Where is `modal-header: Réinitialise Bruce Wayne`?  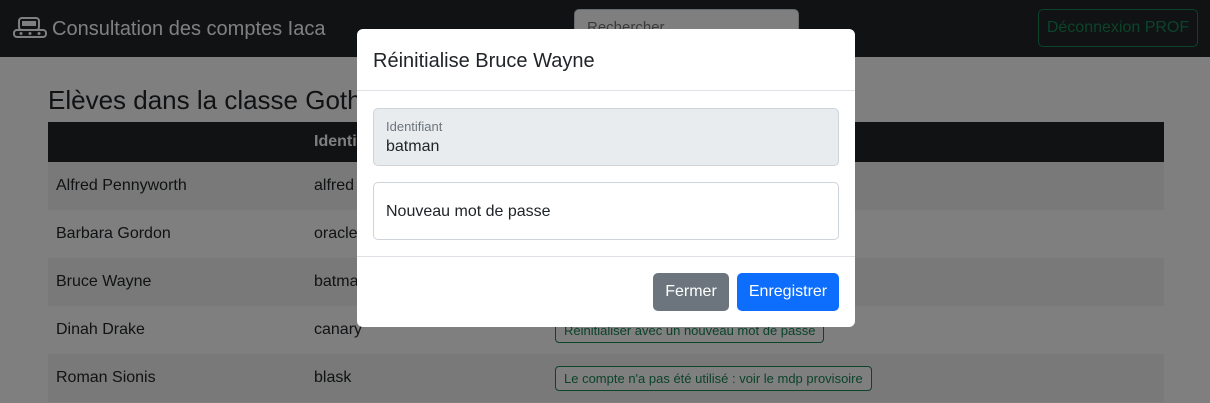 modal-header: Réinitialise Bruce Wayne is located at coordinates (606, 60).